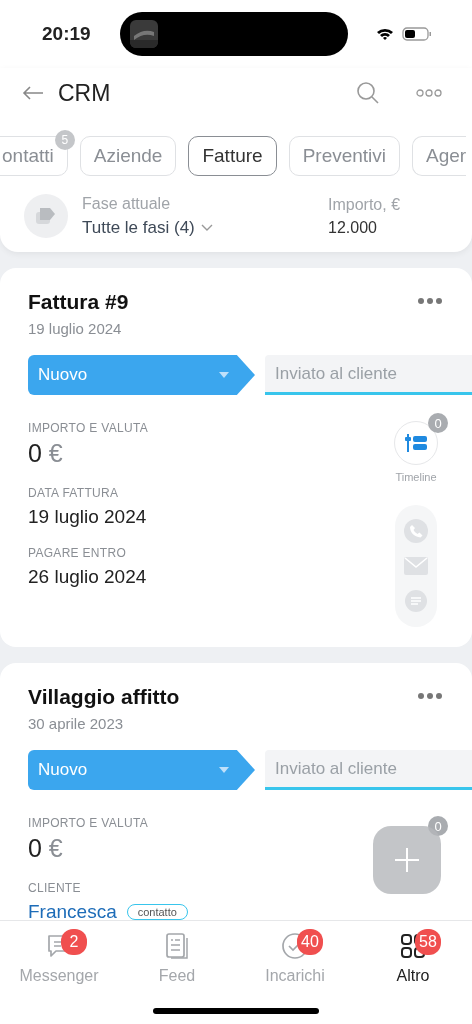 The width and height of the screenshot is (472, 1024). I want to click on category-tab: Aziende, so click(128, 156).